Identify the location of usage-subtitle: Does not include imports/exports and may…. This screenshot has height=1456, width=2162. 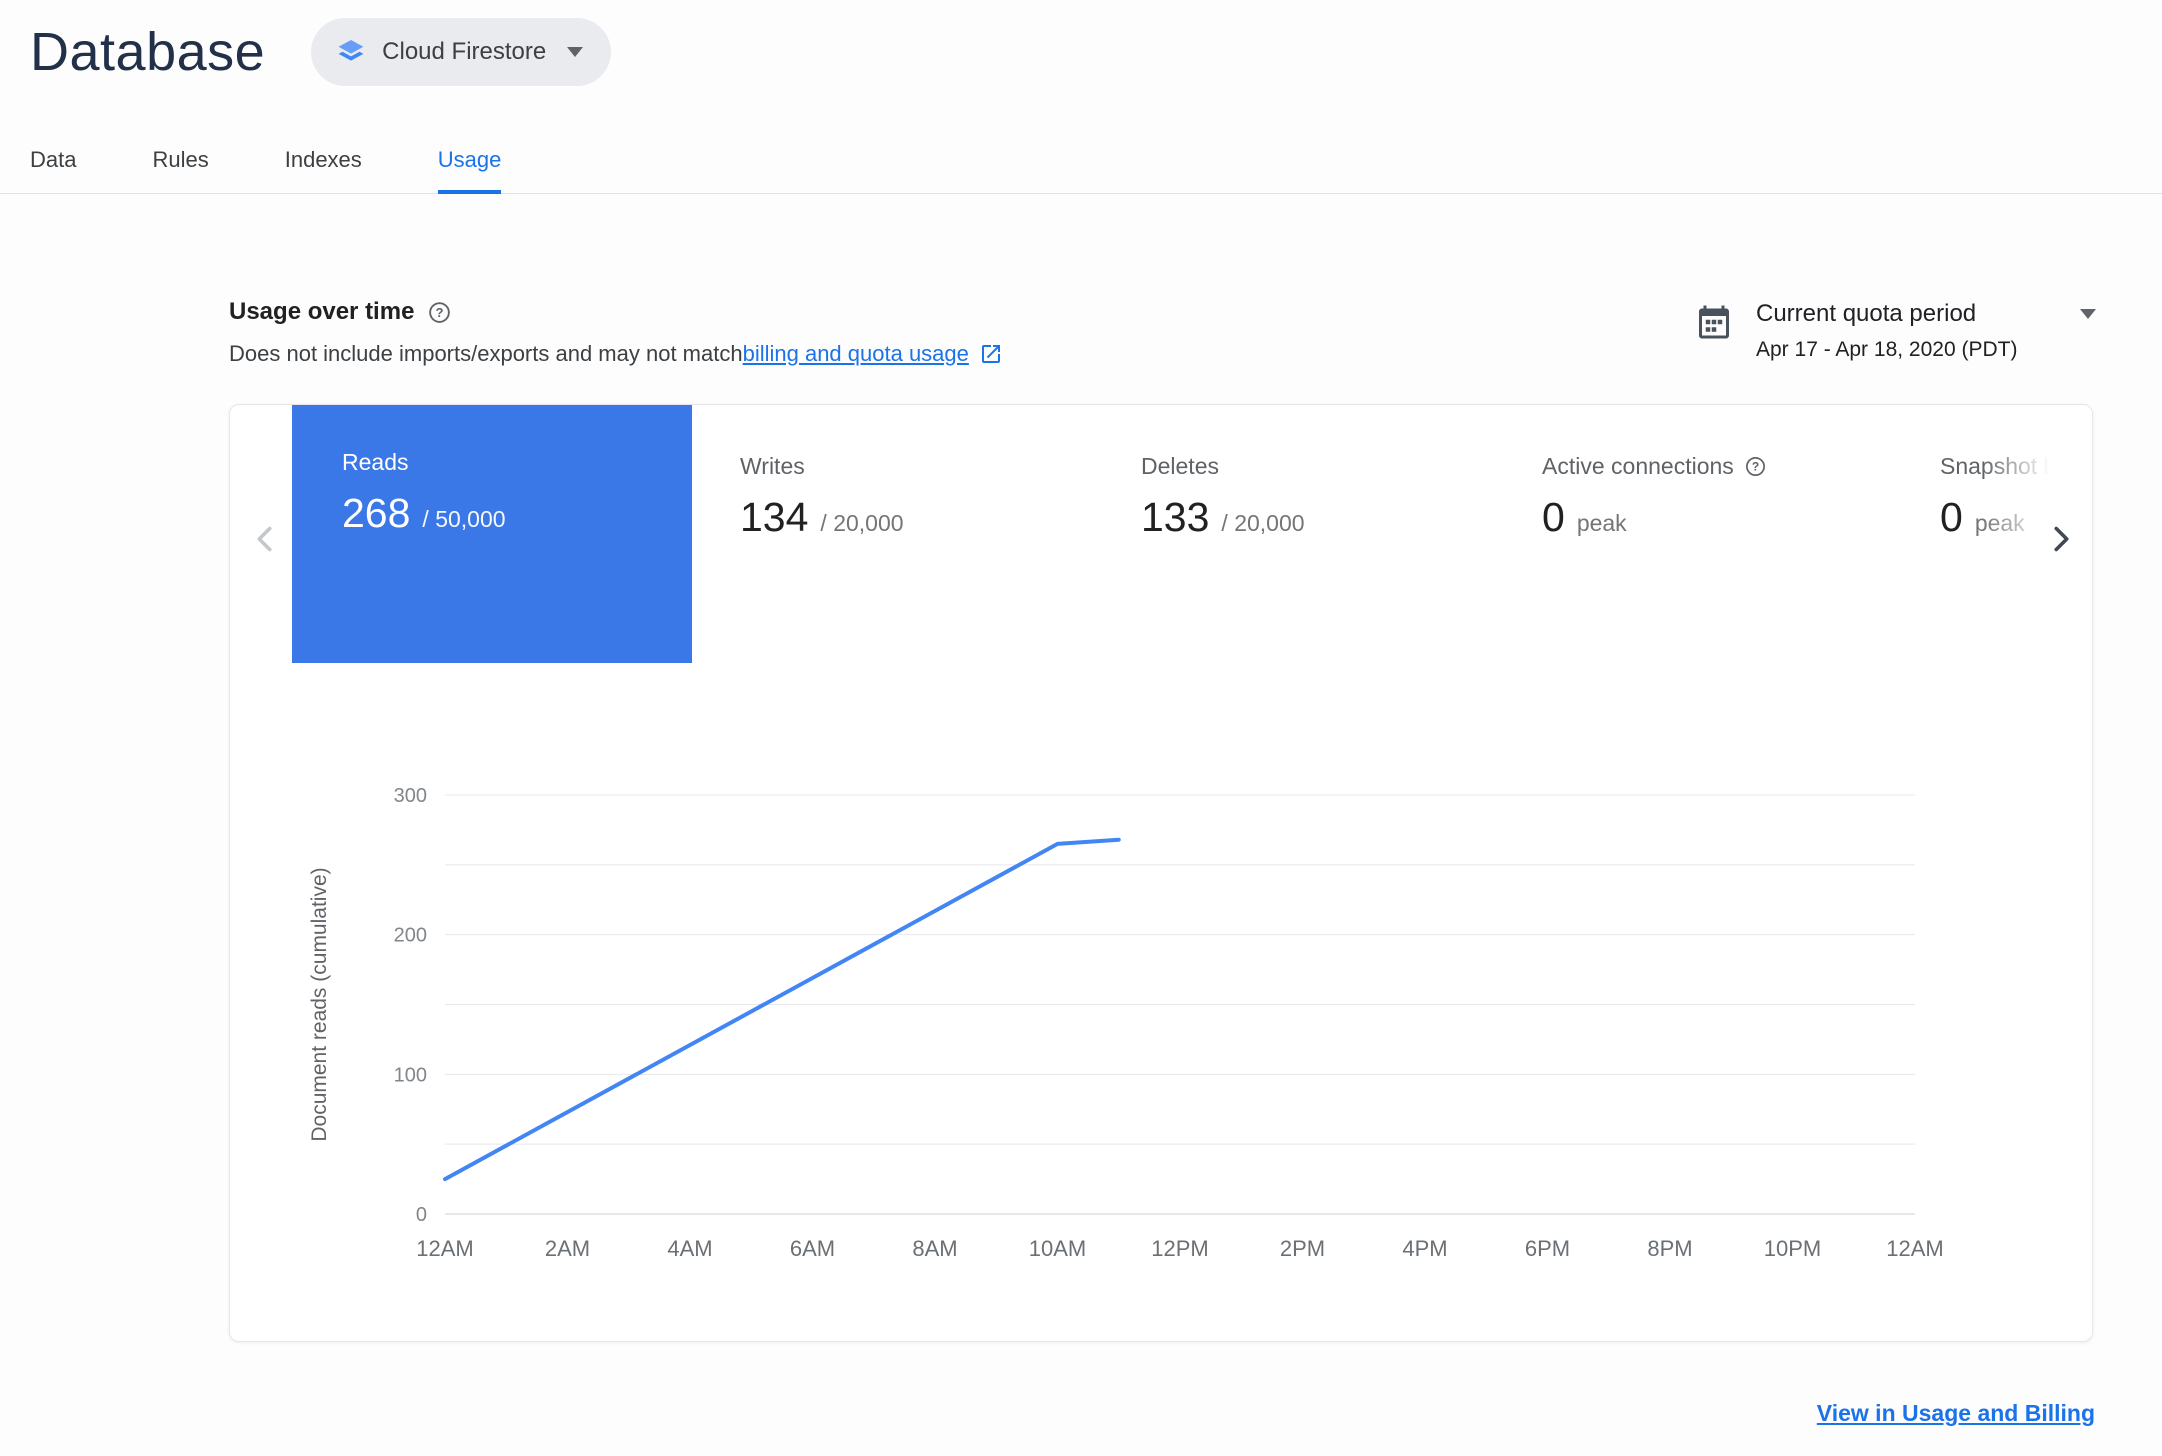
(616, 354).